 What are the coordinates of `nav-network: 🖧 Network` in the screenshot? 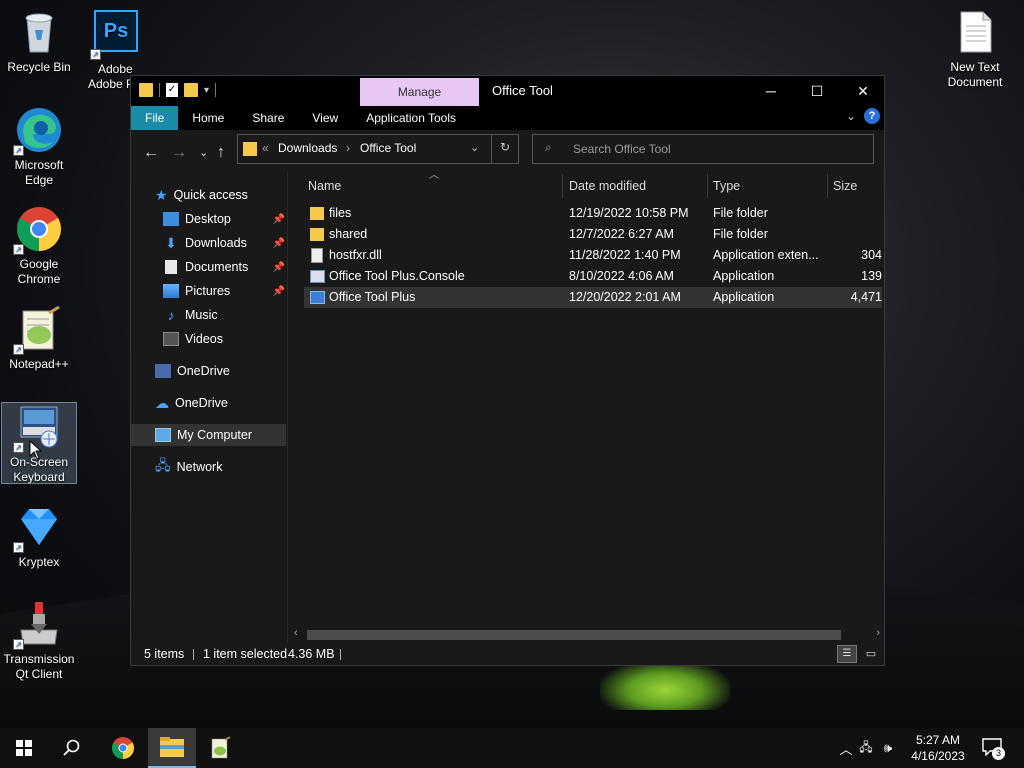 It's located at (188, 467).